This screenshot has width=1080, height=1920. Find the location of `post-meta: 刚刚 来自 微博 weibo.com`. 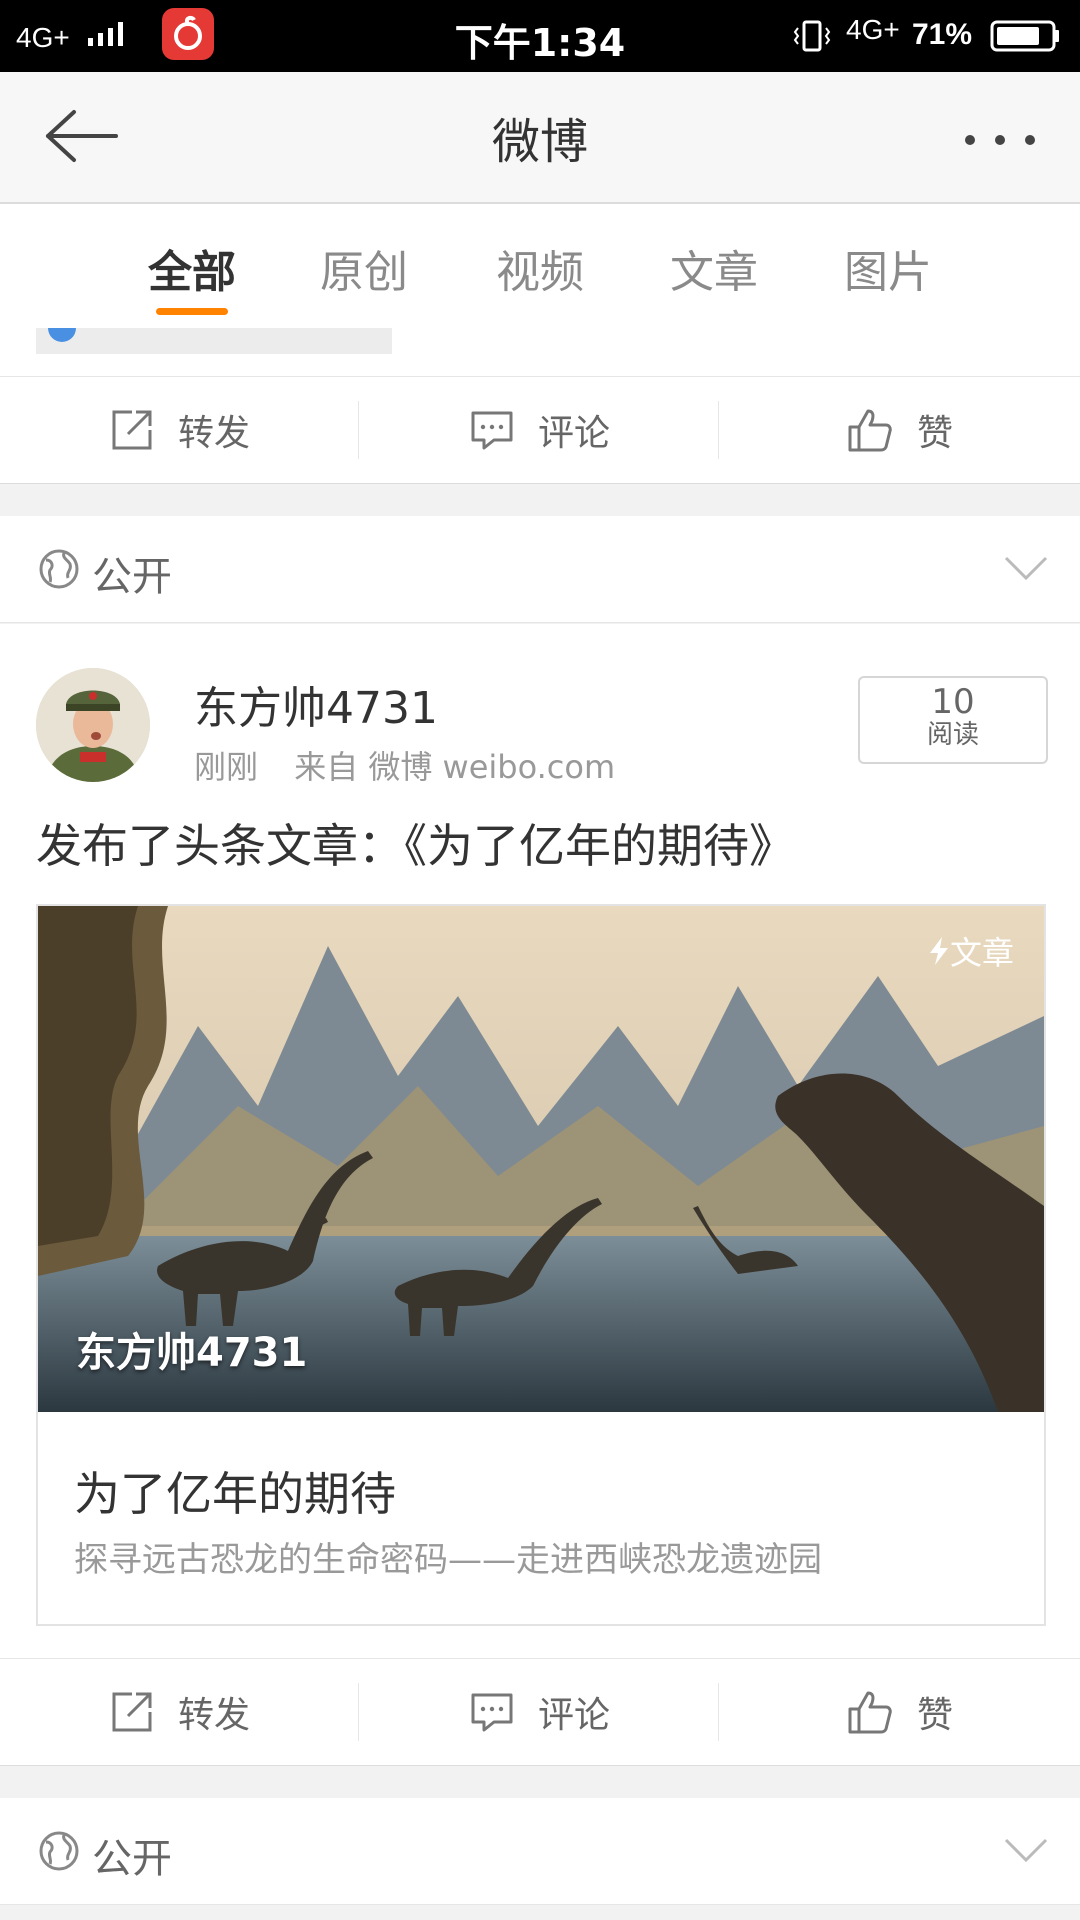

post-meta: 刚刚 来自 微博 weibo.com is located at coordinates (417, 765).